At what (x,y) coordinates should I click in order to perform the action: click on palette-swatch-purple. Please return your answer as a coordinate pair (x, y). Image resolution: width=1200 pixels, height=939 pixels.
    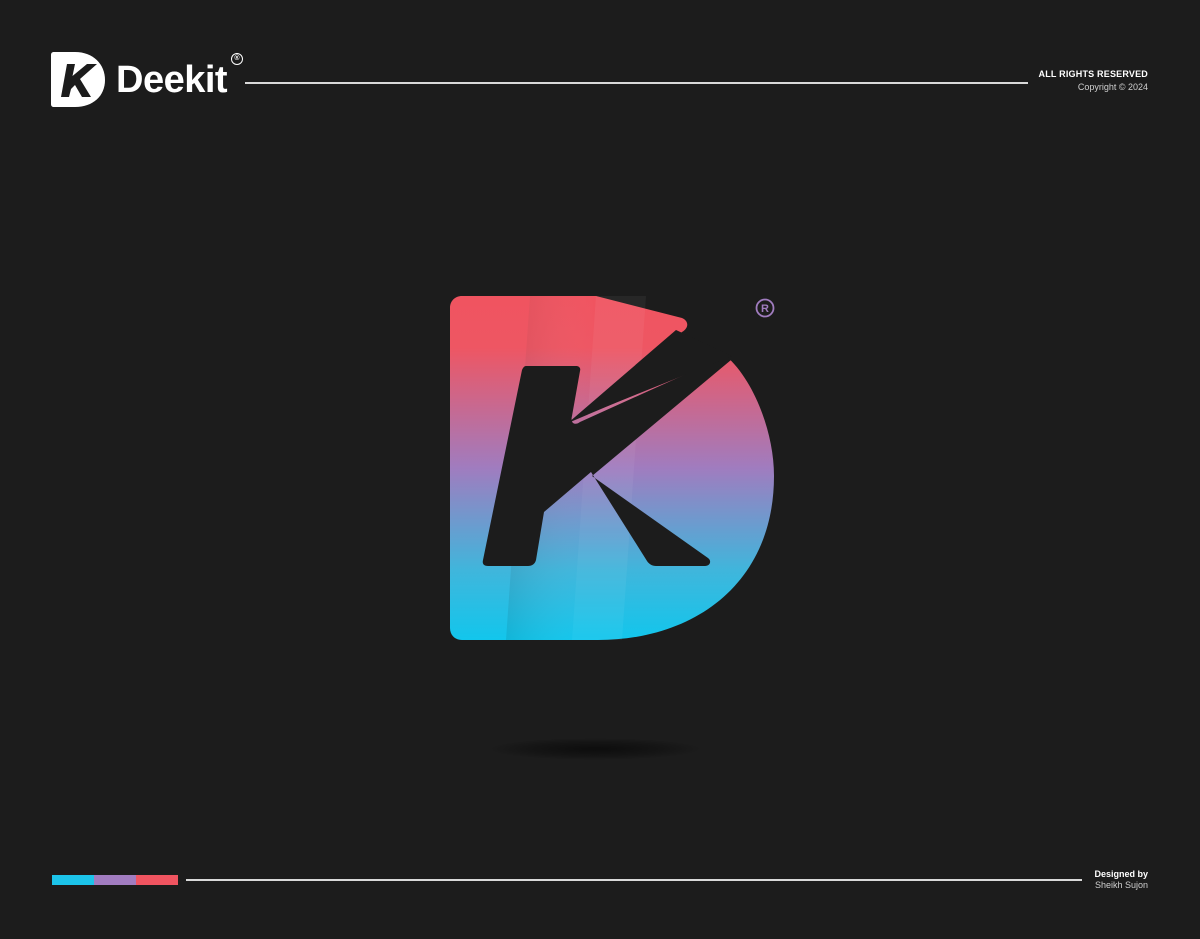
    Looking at the image, I should click on (115, 880).